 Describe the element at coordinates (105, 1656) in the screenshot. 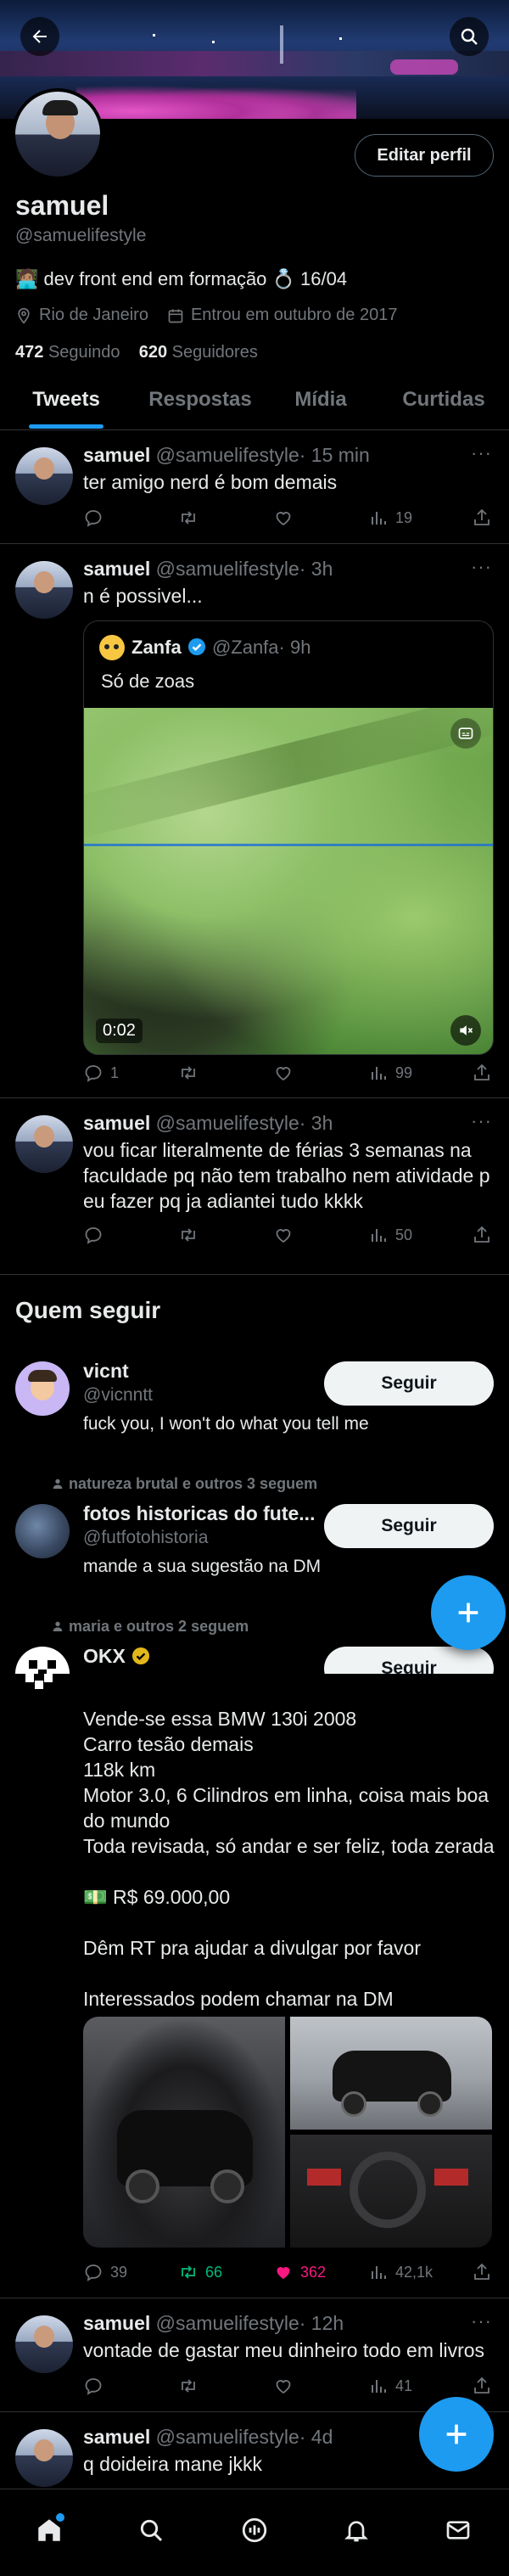

I see `suggested-user-name: OKX` at that location.